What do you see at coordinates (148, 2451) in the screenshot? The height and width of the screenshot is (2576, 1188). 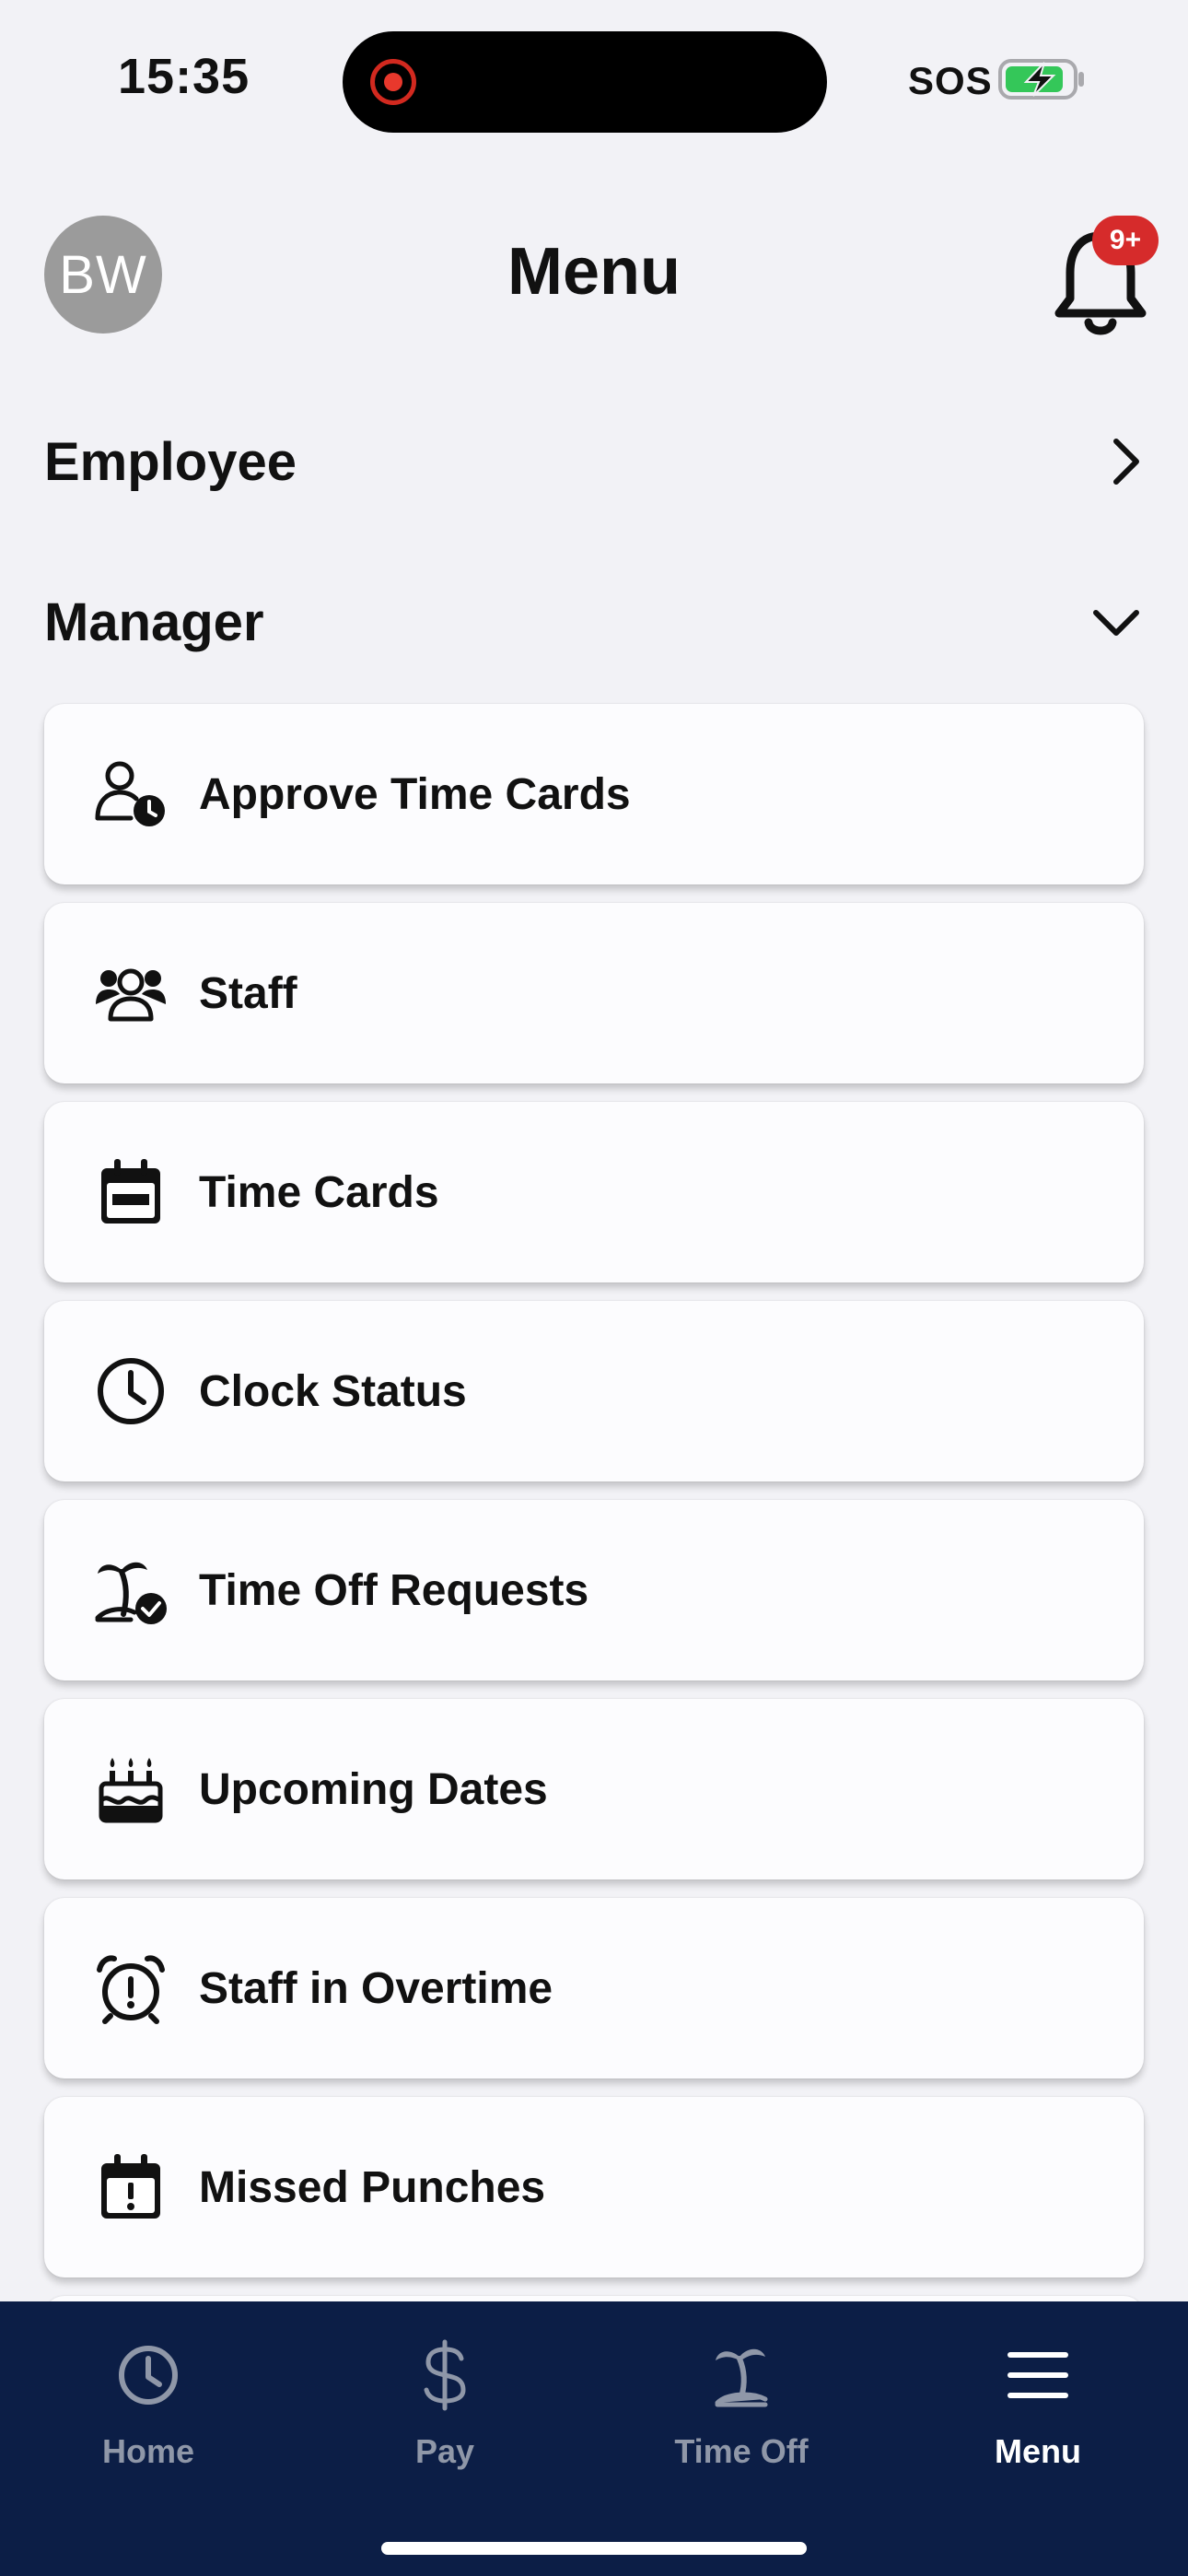 I see `tab-label: Home` at bounding box center [148, 2451].